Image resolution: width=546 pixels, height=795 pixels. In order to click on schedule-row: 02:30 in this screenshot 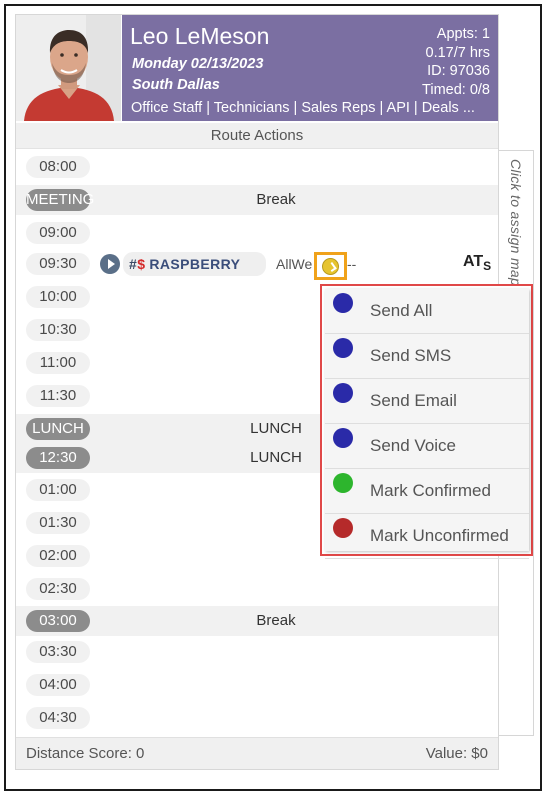, I will do `click(257, 589)`.